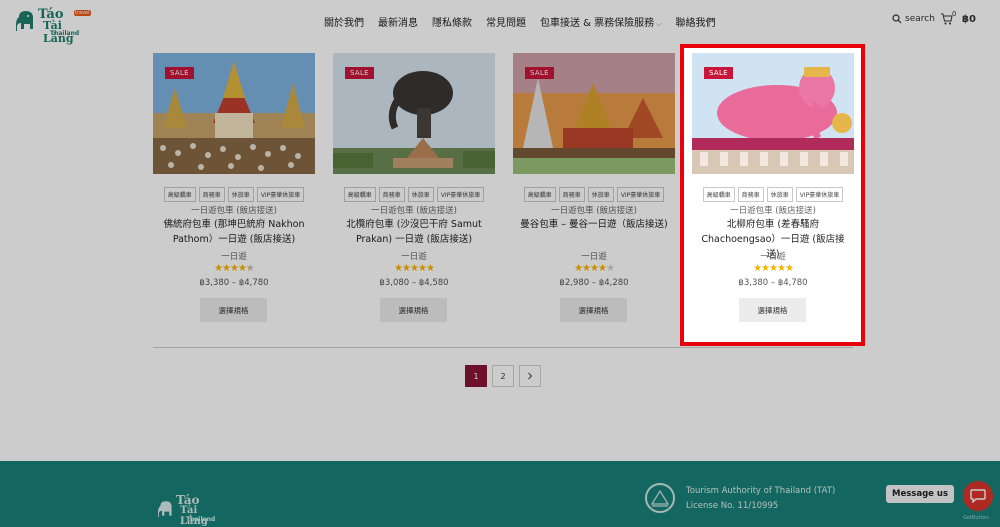  What do you see at coordinates (500, 494) in the screenshot?
I see `site-footer` at bounding box center [500, 494].